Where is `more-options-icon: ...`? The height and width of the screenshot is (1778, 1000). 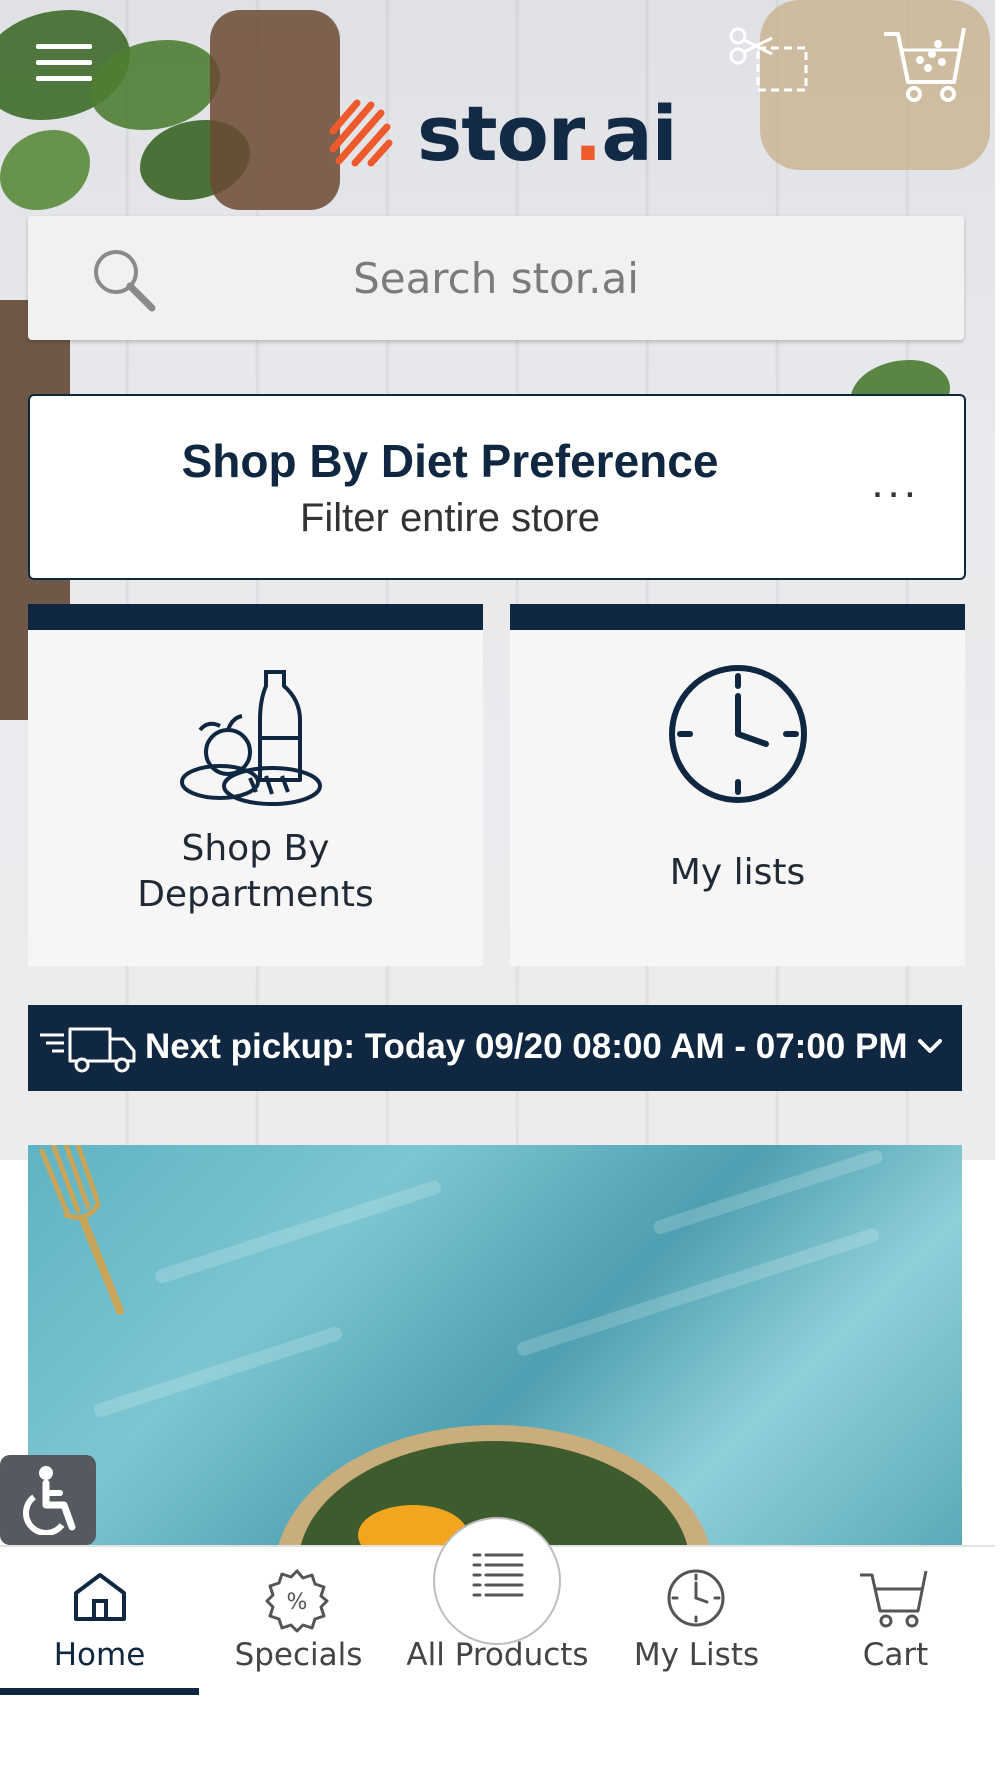 more-options-icon: ... is located at coordinates (895, 483).